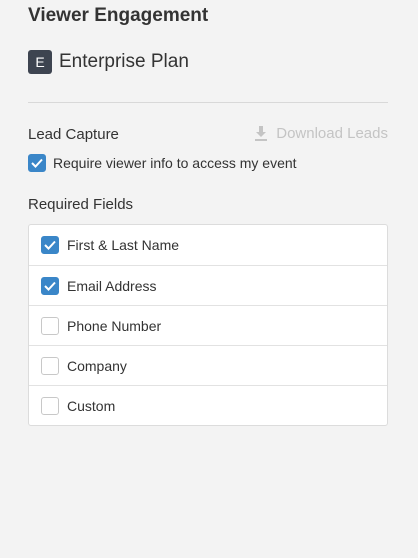 The image size is (418, 558). Describe the element at coordinates (261, 133) in the screenshot. I see `download-icon` at that location.